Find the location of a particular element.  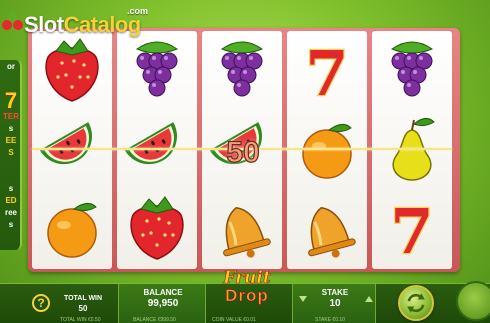

spin-arrows-icon is located at coordinates (416, 303).